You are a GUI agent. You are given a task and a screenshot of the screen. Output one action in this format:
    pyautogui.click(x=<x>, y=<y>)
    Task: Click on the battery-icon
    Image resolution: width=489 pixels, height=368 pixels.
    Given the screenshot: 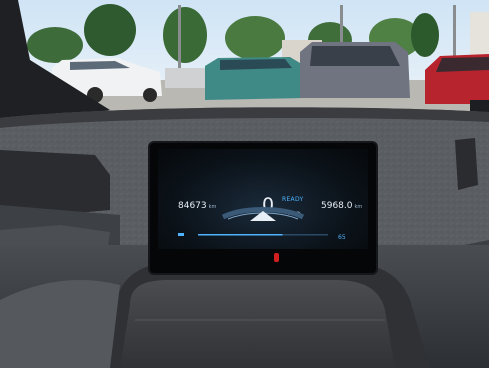 What is the action you would take?
    pyautogui.click(x=181, y=234)
    